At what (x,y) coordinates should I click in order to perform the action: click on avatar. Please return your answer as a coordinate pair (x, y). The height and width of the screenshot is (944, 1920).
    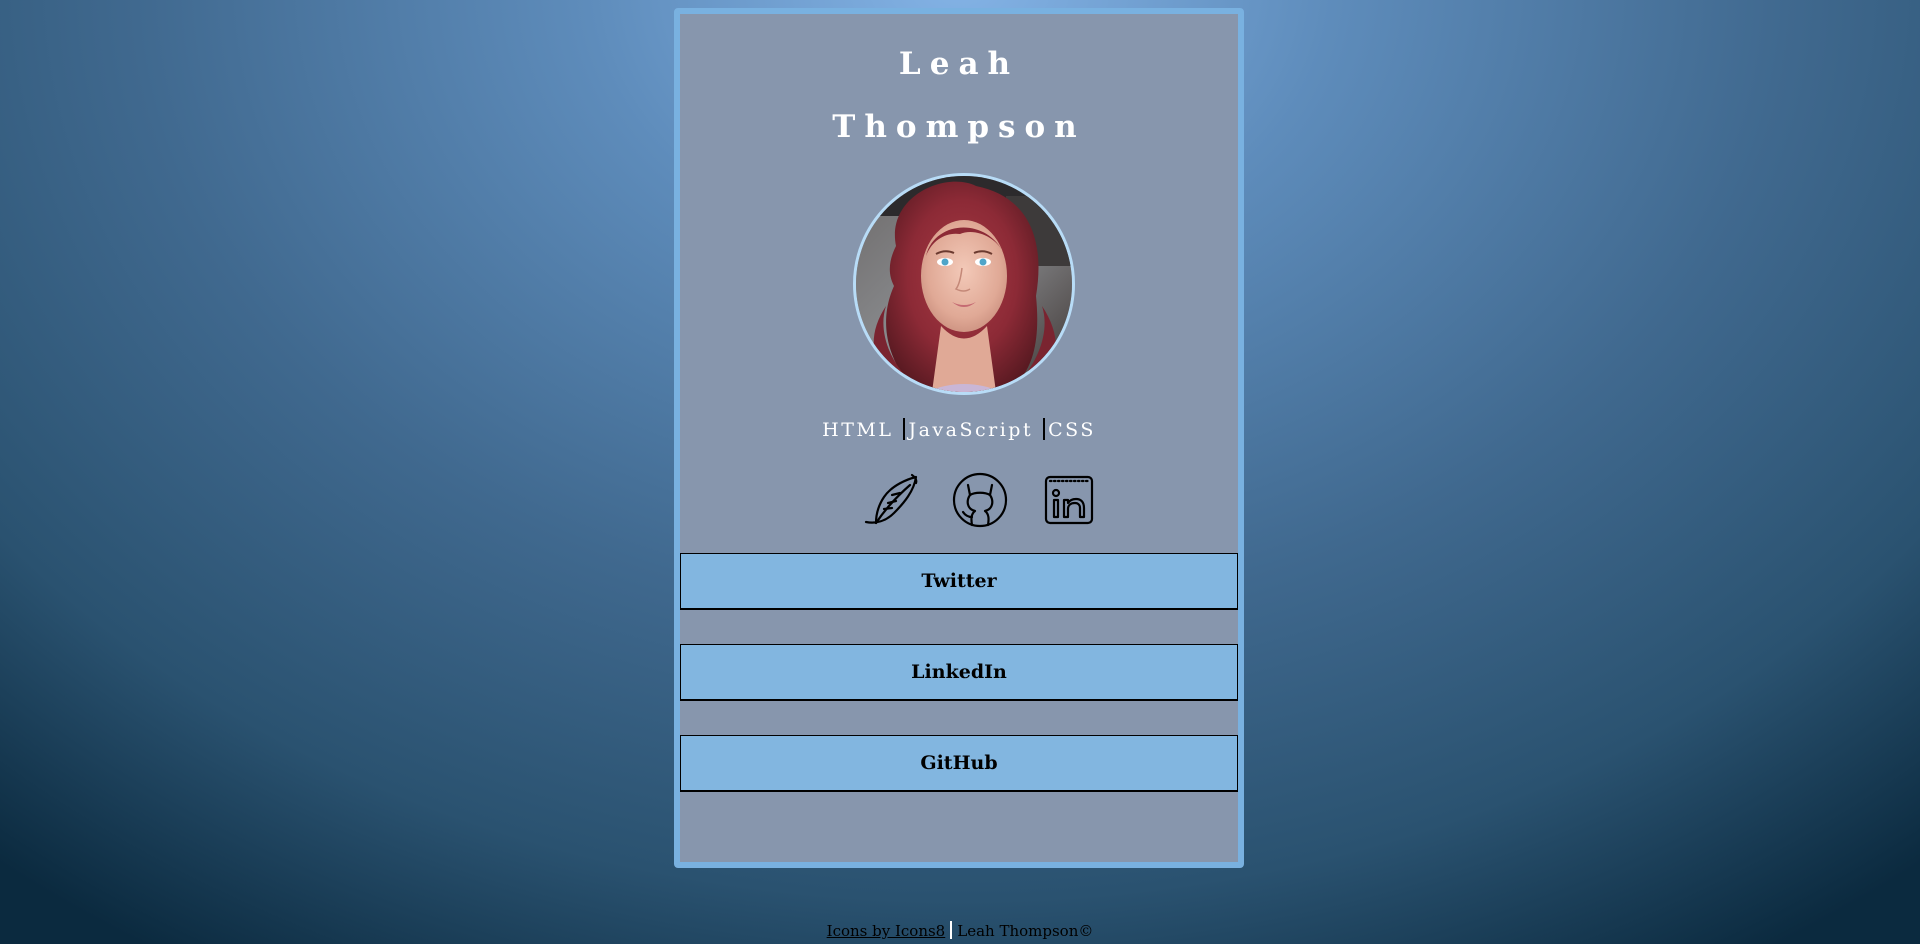
    Looking at the image, I should click on (964, 284).